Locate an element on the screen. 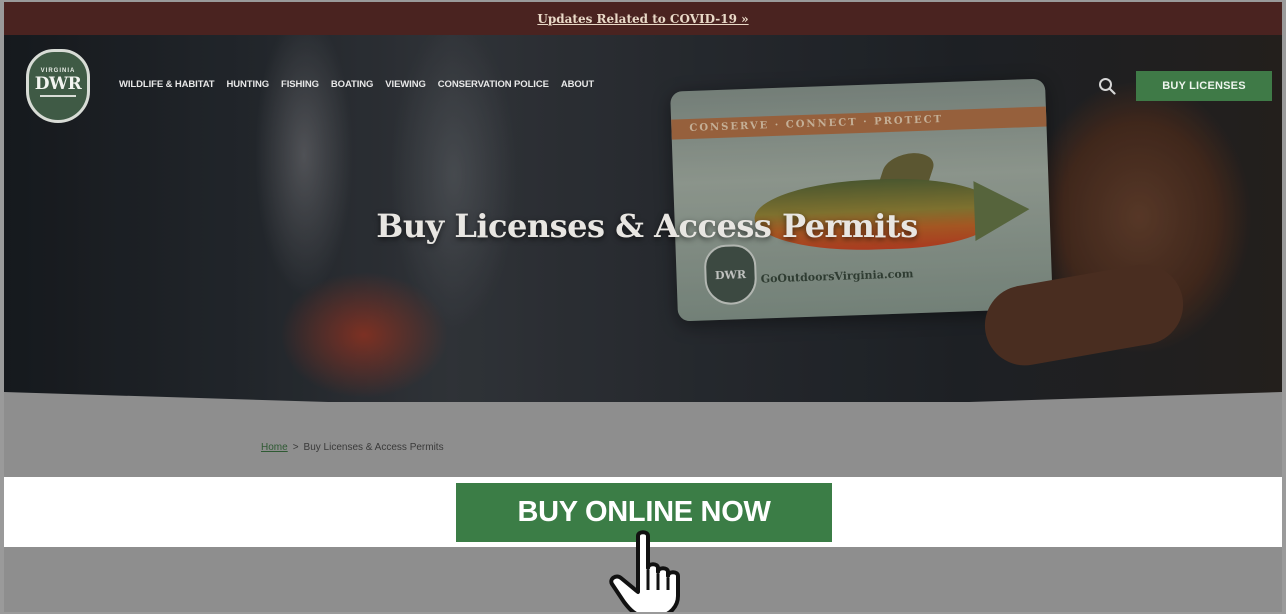 The height and width of the screenshot is (614, 1286). buy-licenses-button: BUY LICENSES is located at coordinates (1204, 86).